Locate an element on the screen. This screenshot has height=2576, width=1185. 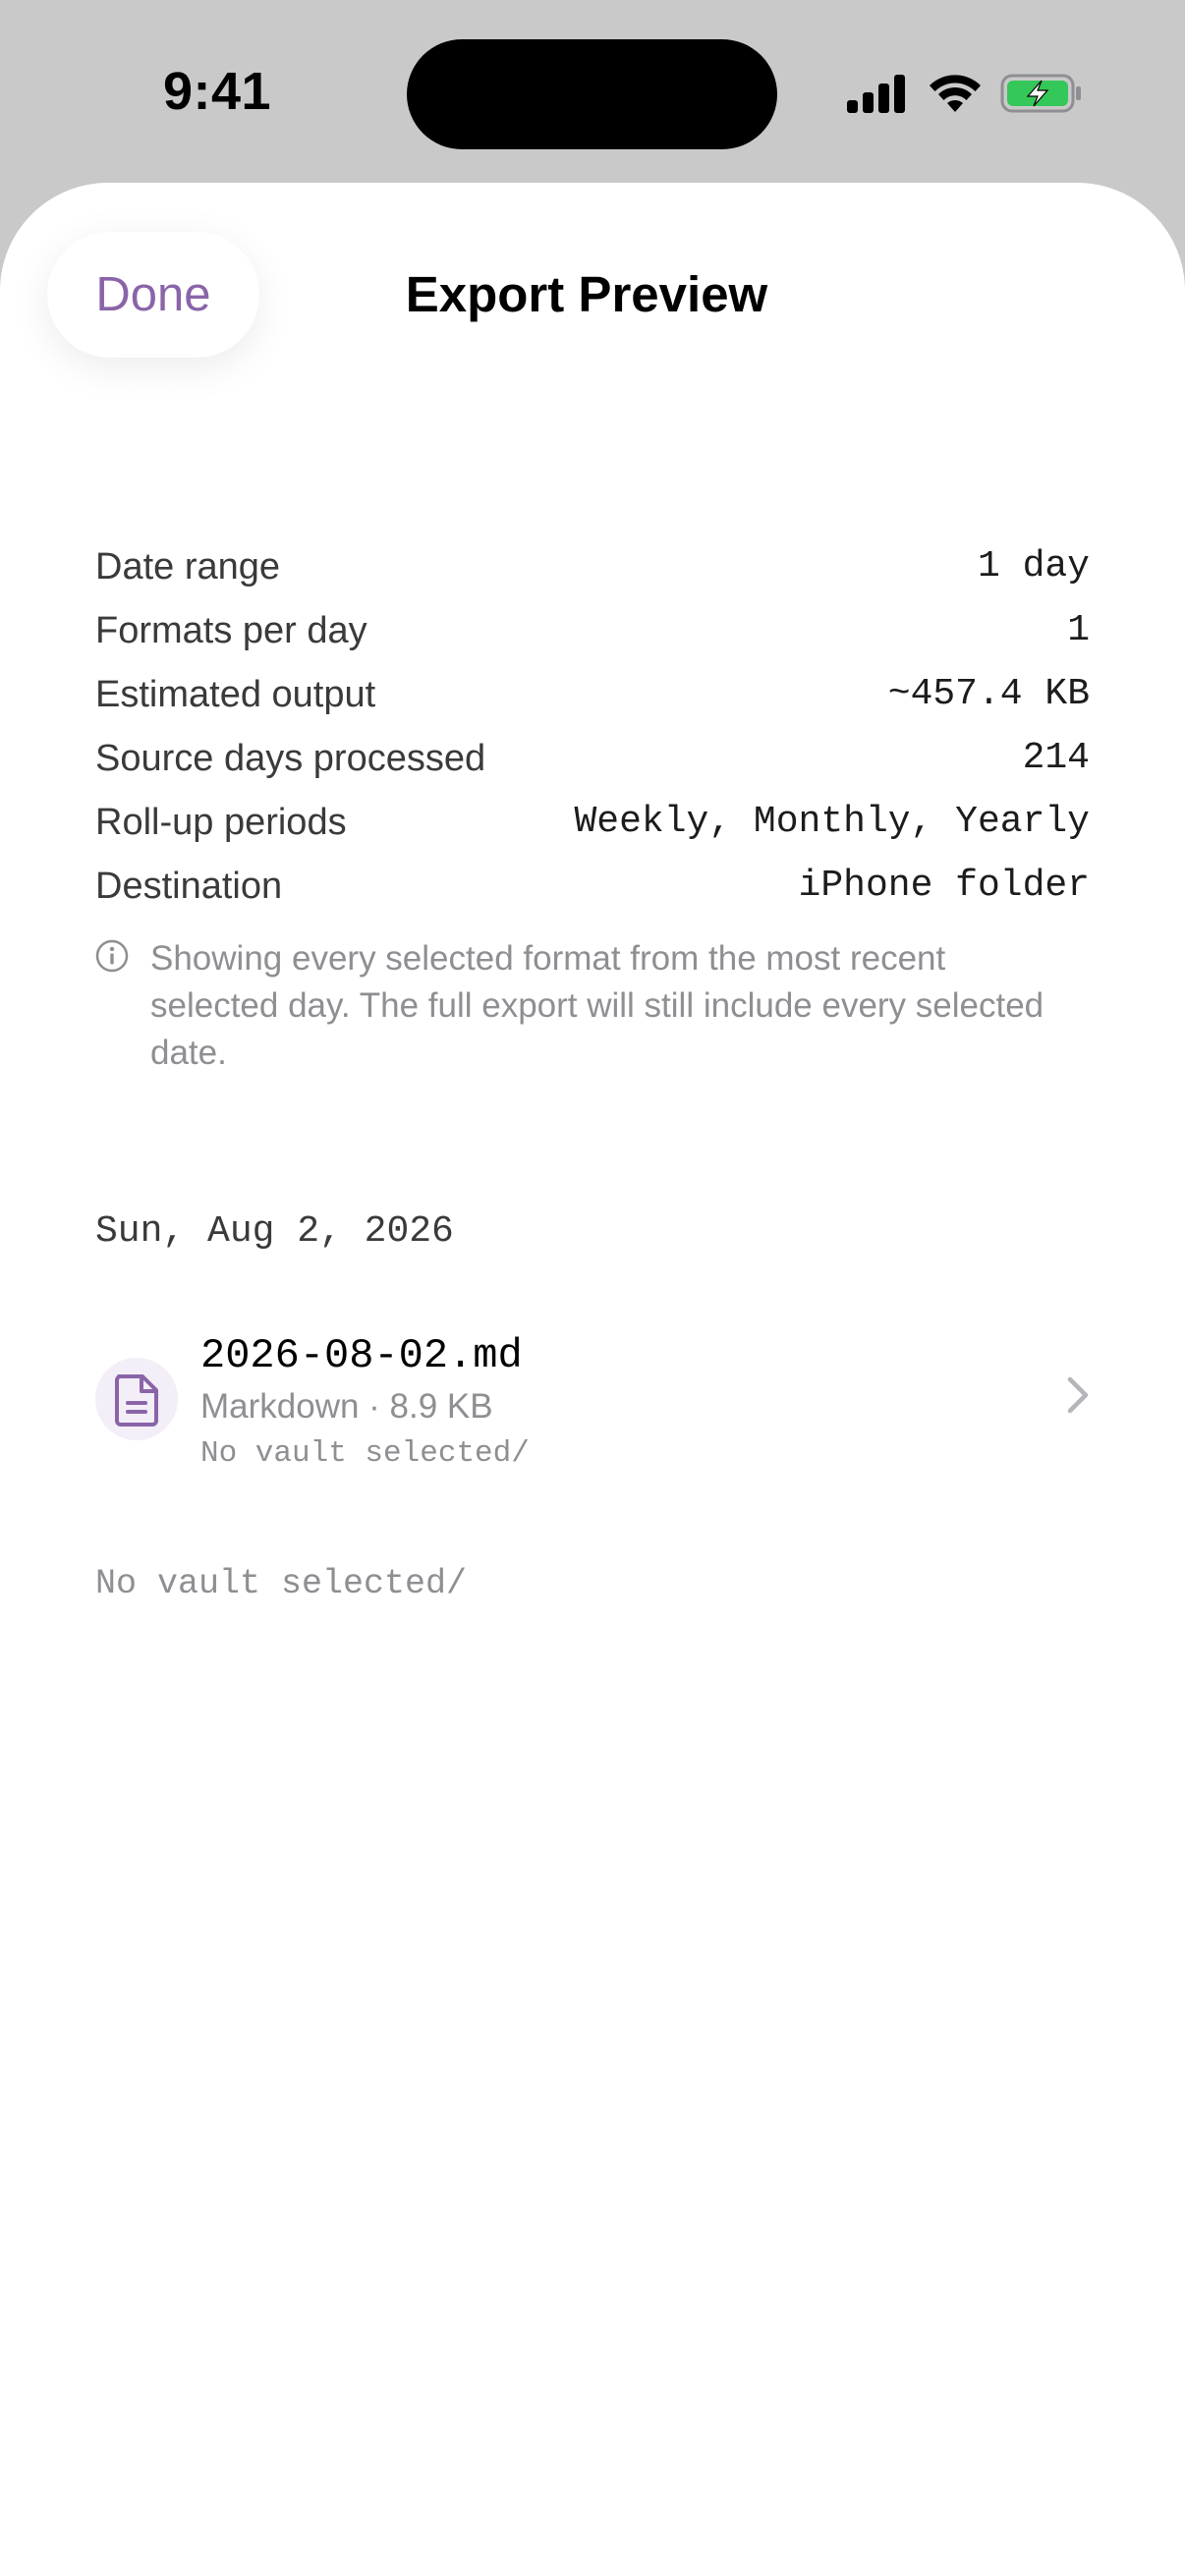
summary-row-date-range: Date range 1 day is located at coordinates (592, 574).